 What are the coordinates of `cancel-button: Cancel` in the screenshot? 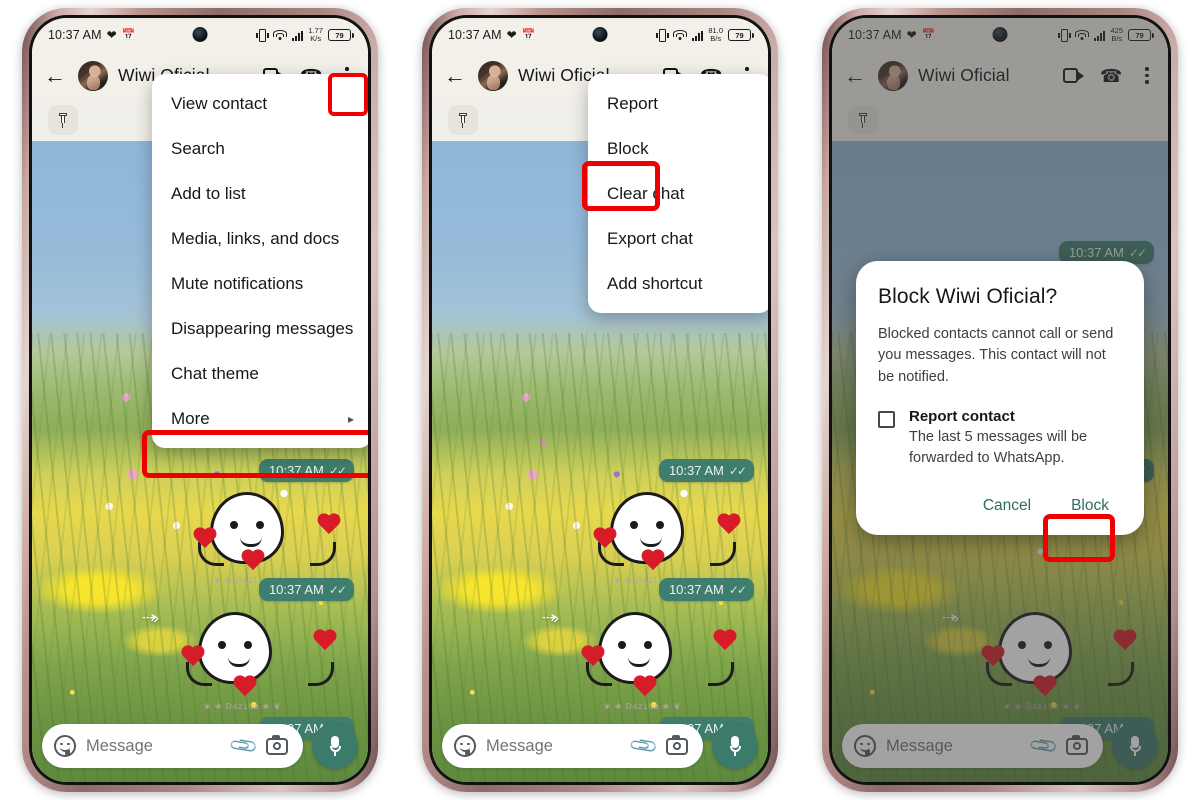 It's located at (1007, 506).